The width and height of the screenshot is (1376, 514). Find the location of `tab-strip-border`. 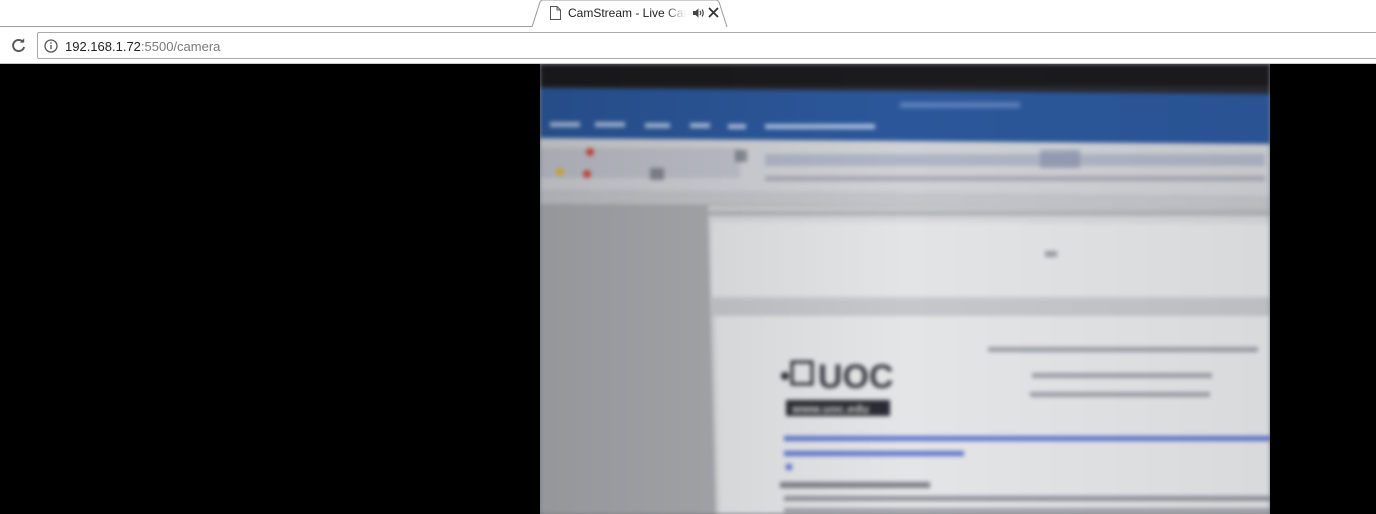

tab-strip-border is located at coordinates (266, 26).